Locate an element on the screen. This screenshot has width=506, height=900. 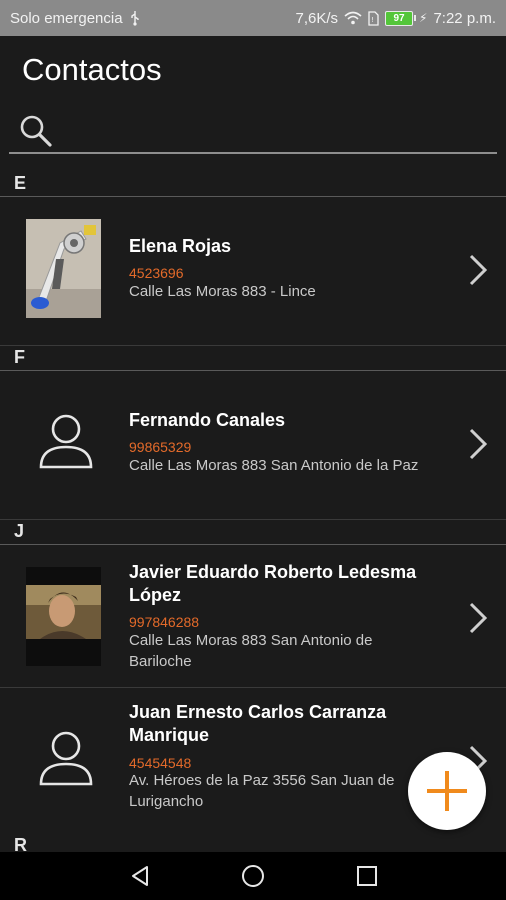
sim-icon: ! is located at coordinates (373, 18).